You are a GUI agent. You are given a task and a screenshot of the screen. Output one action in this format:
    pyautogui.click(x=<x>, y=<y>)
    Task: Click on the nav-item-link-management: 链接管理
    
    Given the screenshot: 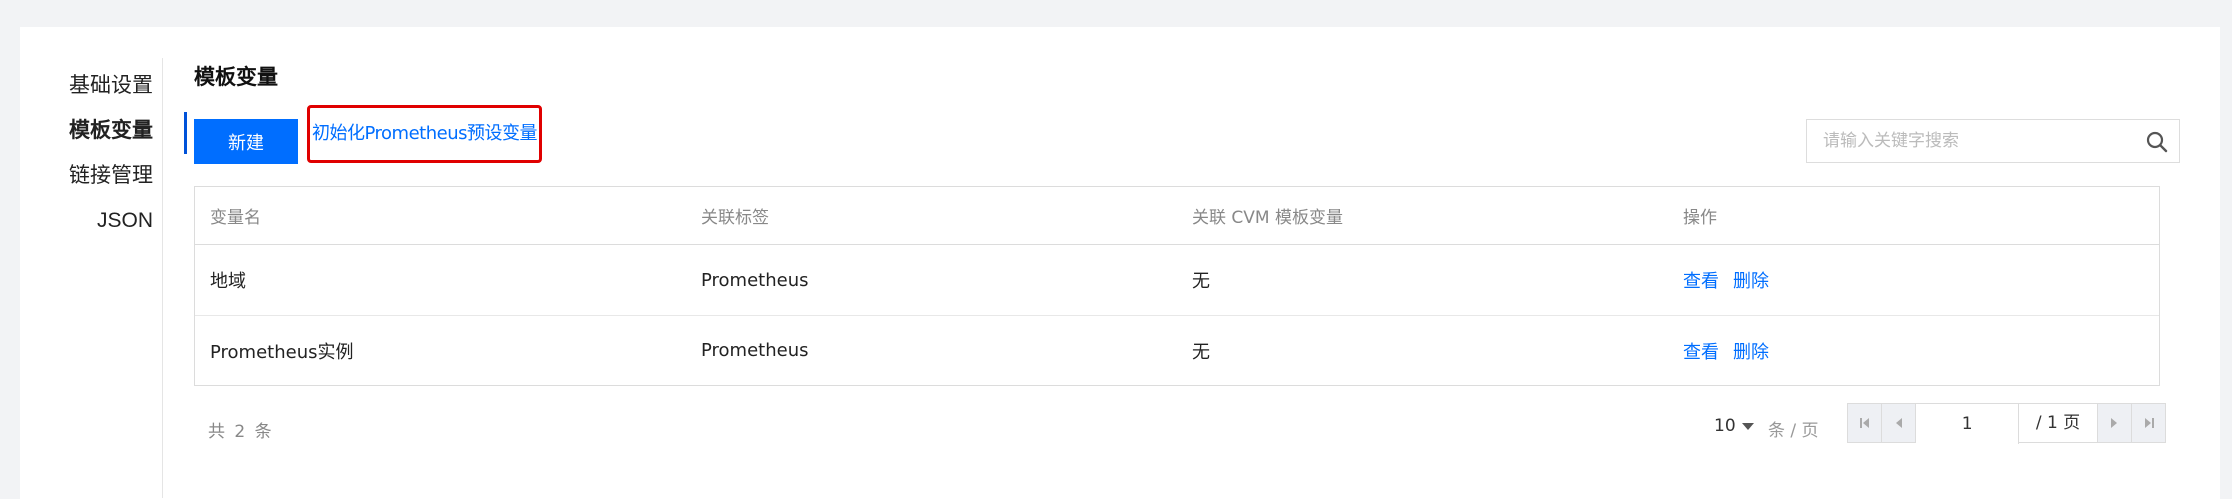 What is the action you would take?
    pyautogui.click(x=92, y=175)
    